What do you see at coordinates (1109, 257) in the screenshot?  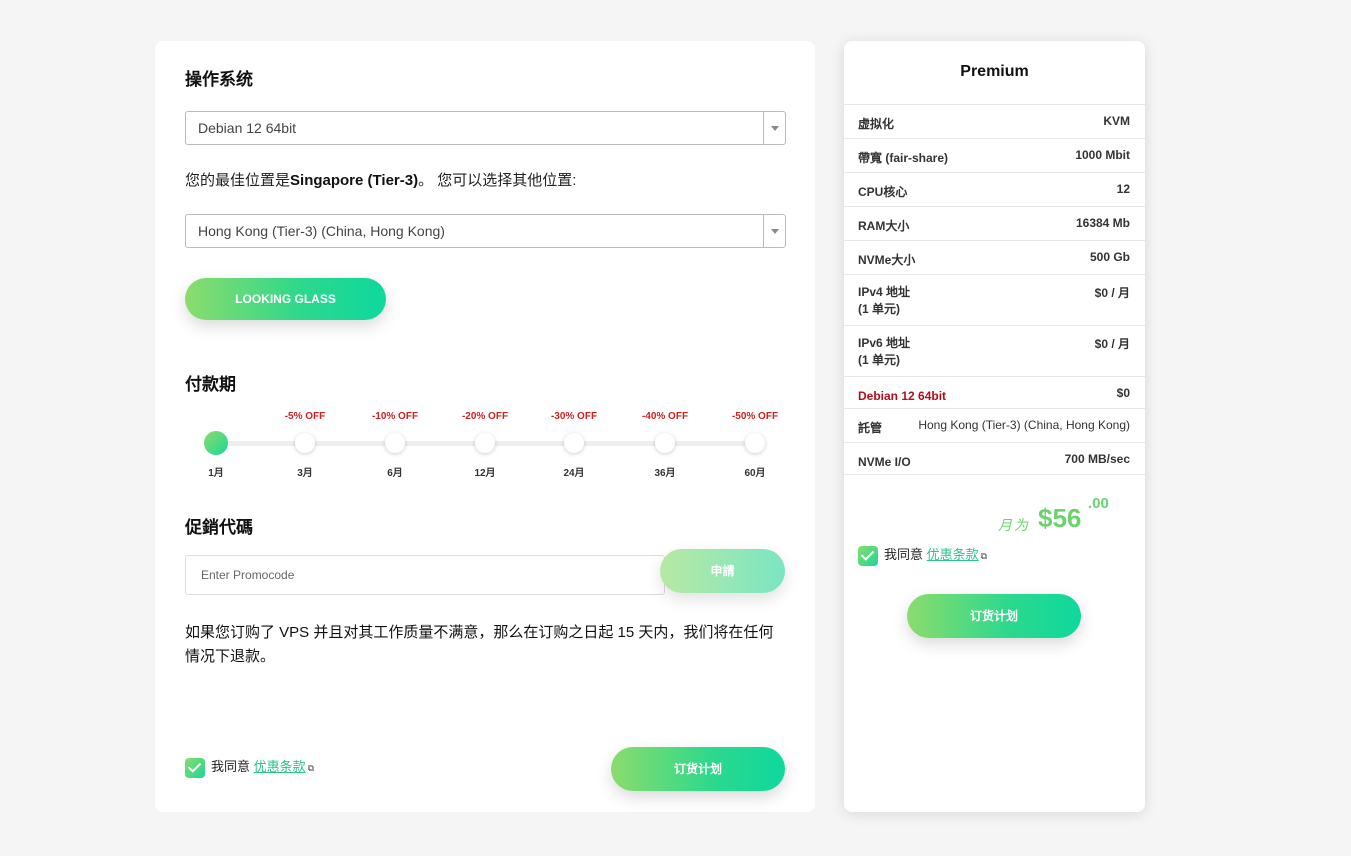 I see `spec-value: 500 Gb` at bounding box center [1109, 257].